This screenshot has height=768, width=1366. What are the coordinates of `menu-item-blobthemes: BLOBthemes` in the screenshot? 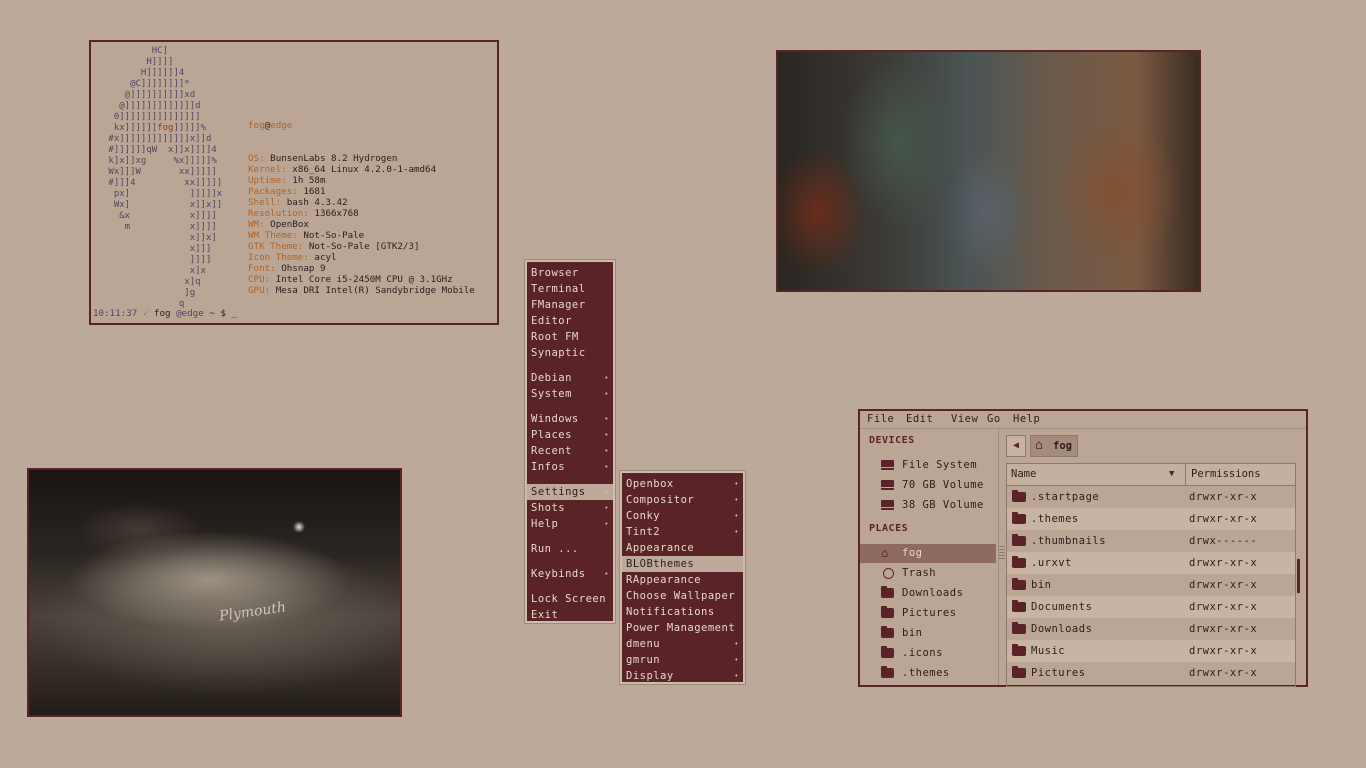 It's located at (682, 564).